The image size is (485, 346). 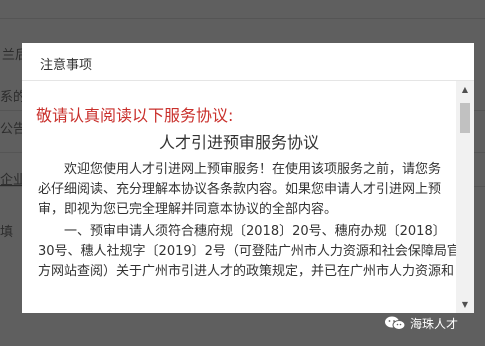 I want to click on scroll-down-icon: ▼, so click(x=465, y=304).